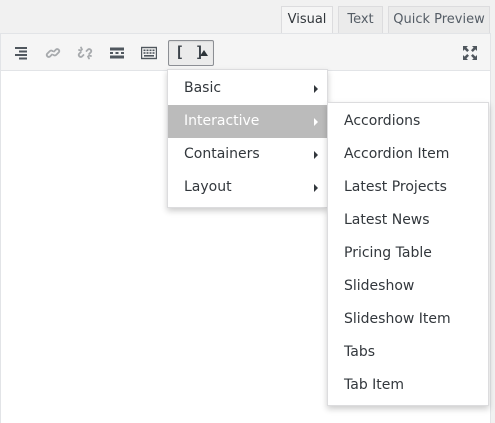 This screenshot has height=423, width=495. Describe the element at coordinates (203, 88) in the screenshot. I see `menu-item-label: Basic` at that location.